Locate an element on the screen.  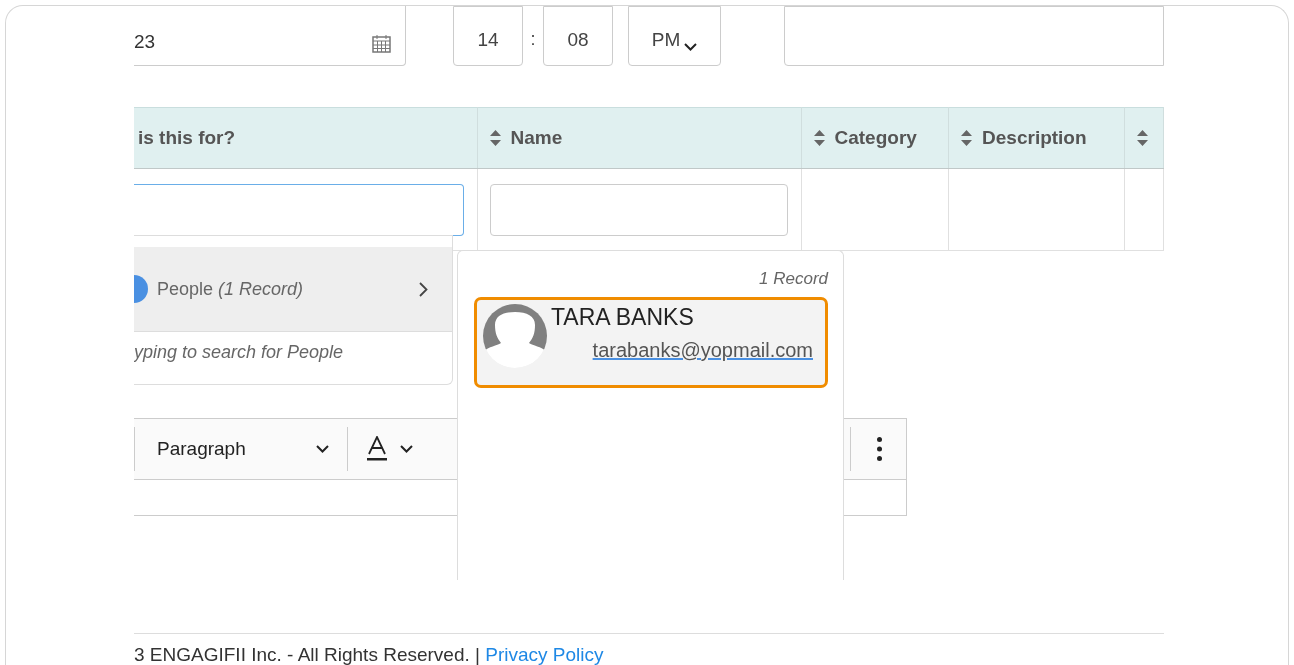
column-header: Description is located at coordinates (1036, 138).